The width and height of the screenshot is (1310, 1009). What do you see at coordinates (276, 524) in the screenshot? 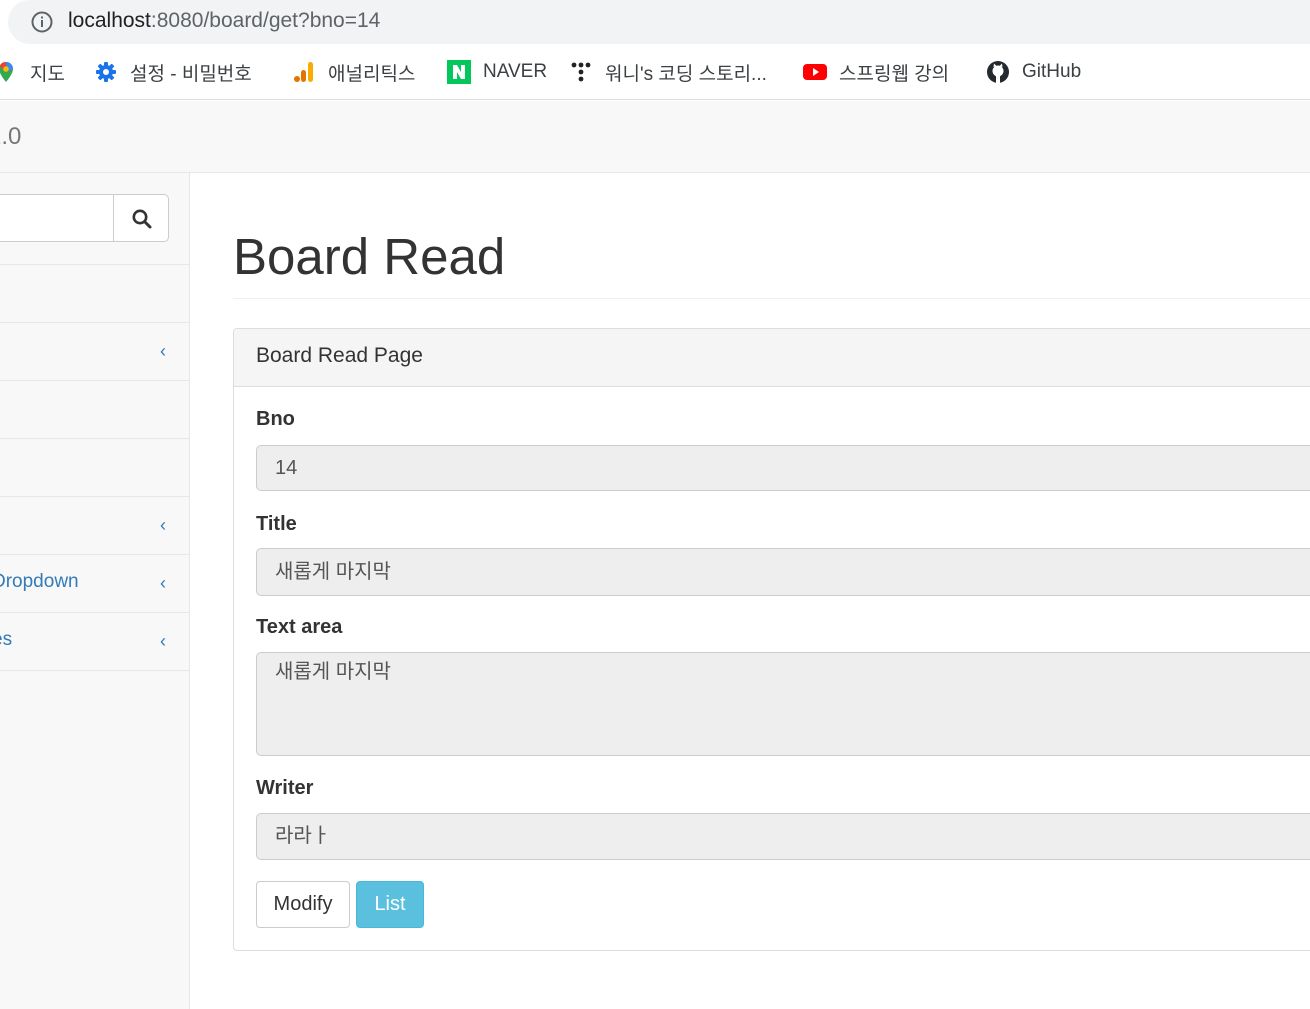
I see `title-label: Title` at bounding box center [276, 524].